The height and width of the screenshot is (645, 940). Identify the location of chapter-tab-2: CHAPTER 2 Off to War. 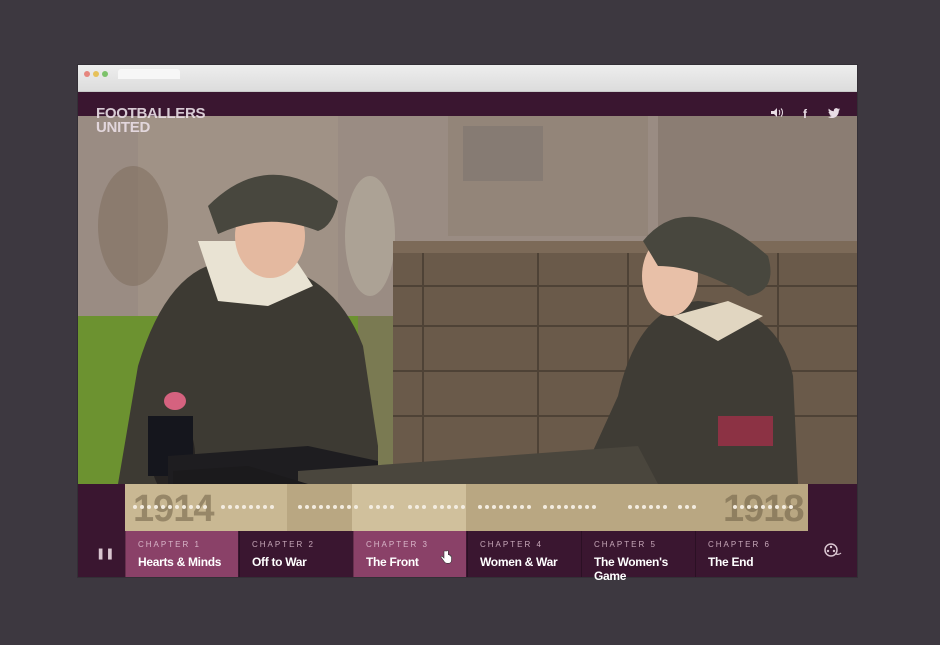
(295, 554).